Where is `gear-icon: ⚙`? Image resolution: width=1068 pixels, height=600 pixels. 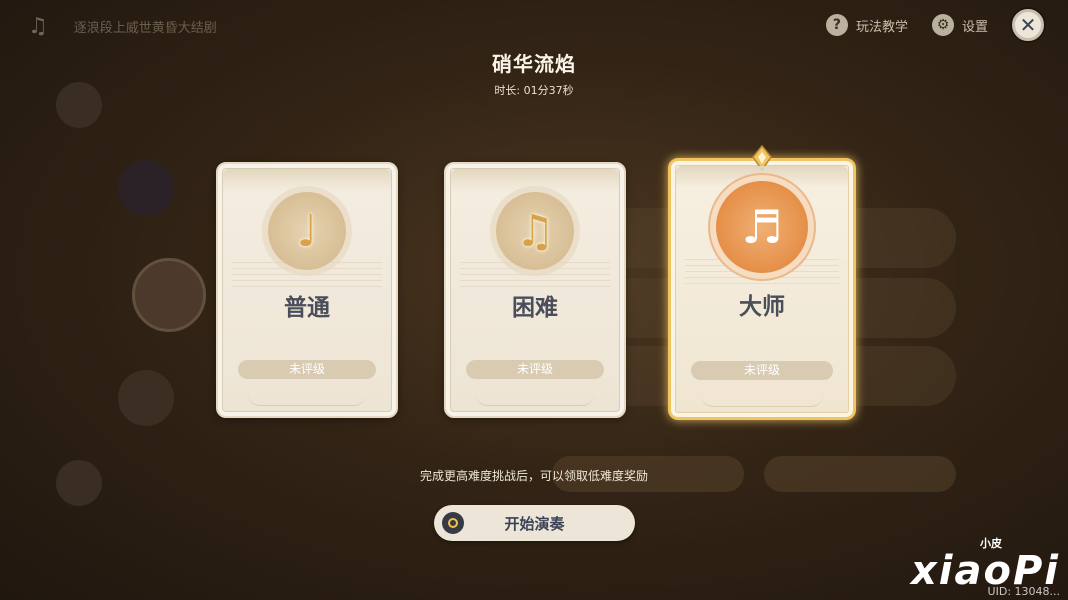
gear-icon: ⚙ is located at coordinates (942, 25).